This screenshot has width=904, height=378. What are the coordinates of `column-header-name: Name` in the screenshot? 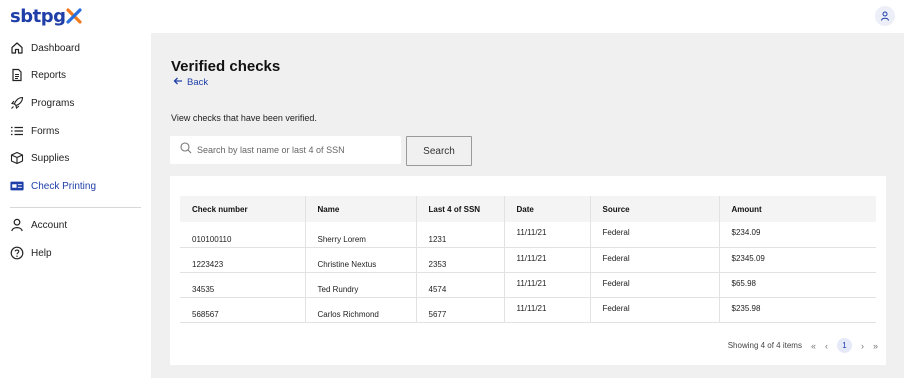 It's located at (361, 209).